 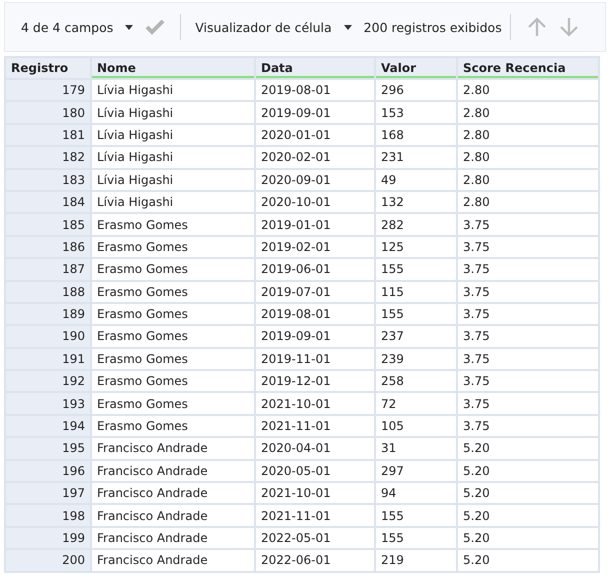 I want to click on row-number: 186, so click(x=48, y=247).